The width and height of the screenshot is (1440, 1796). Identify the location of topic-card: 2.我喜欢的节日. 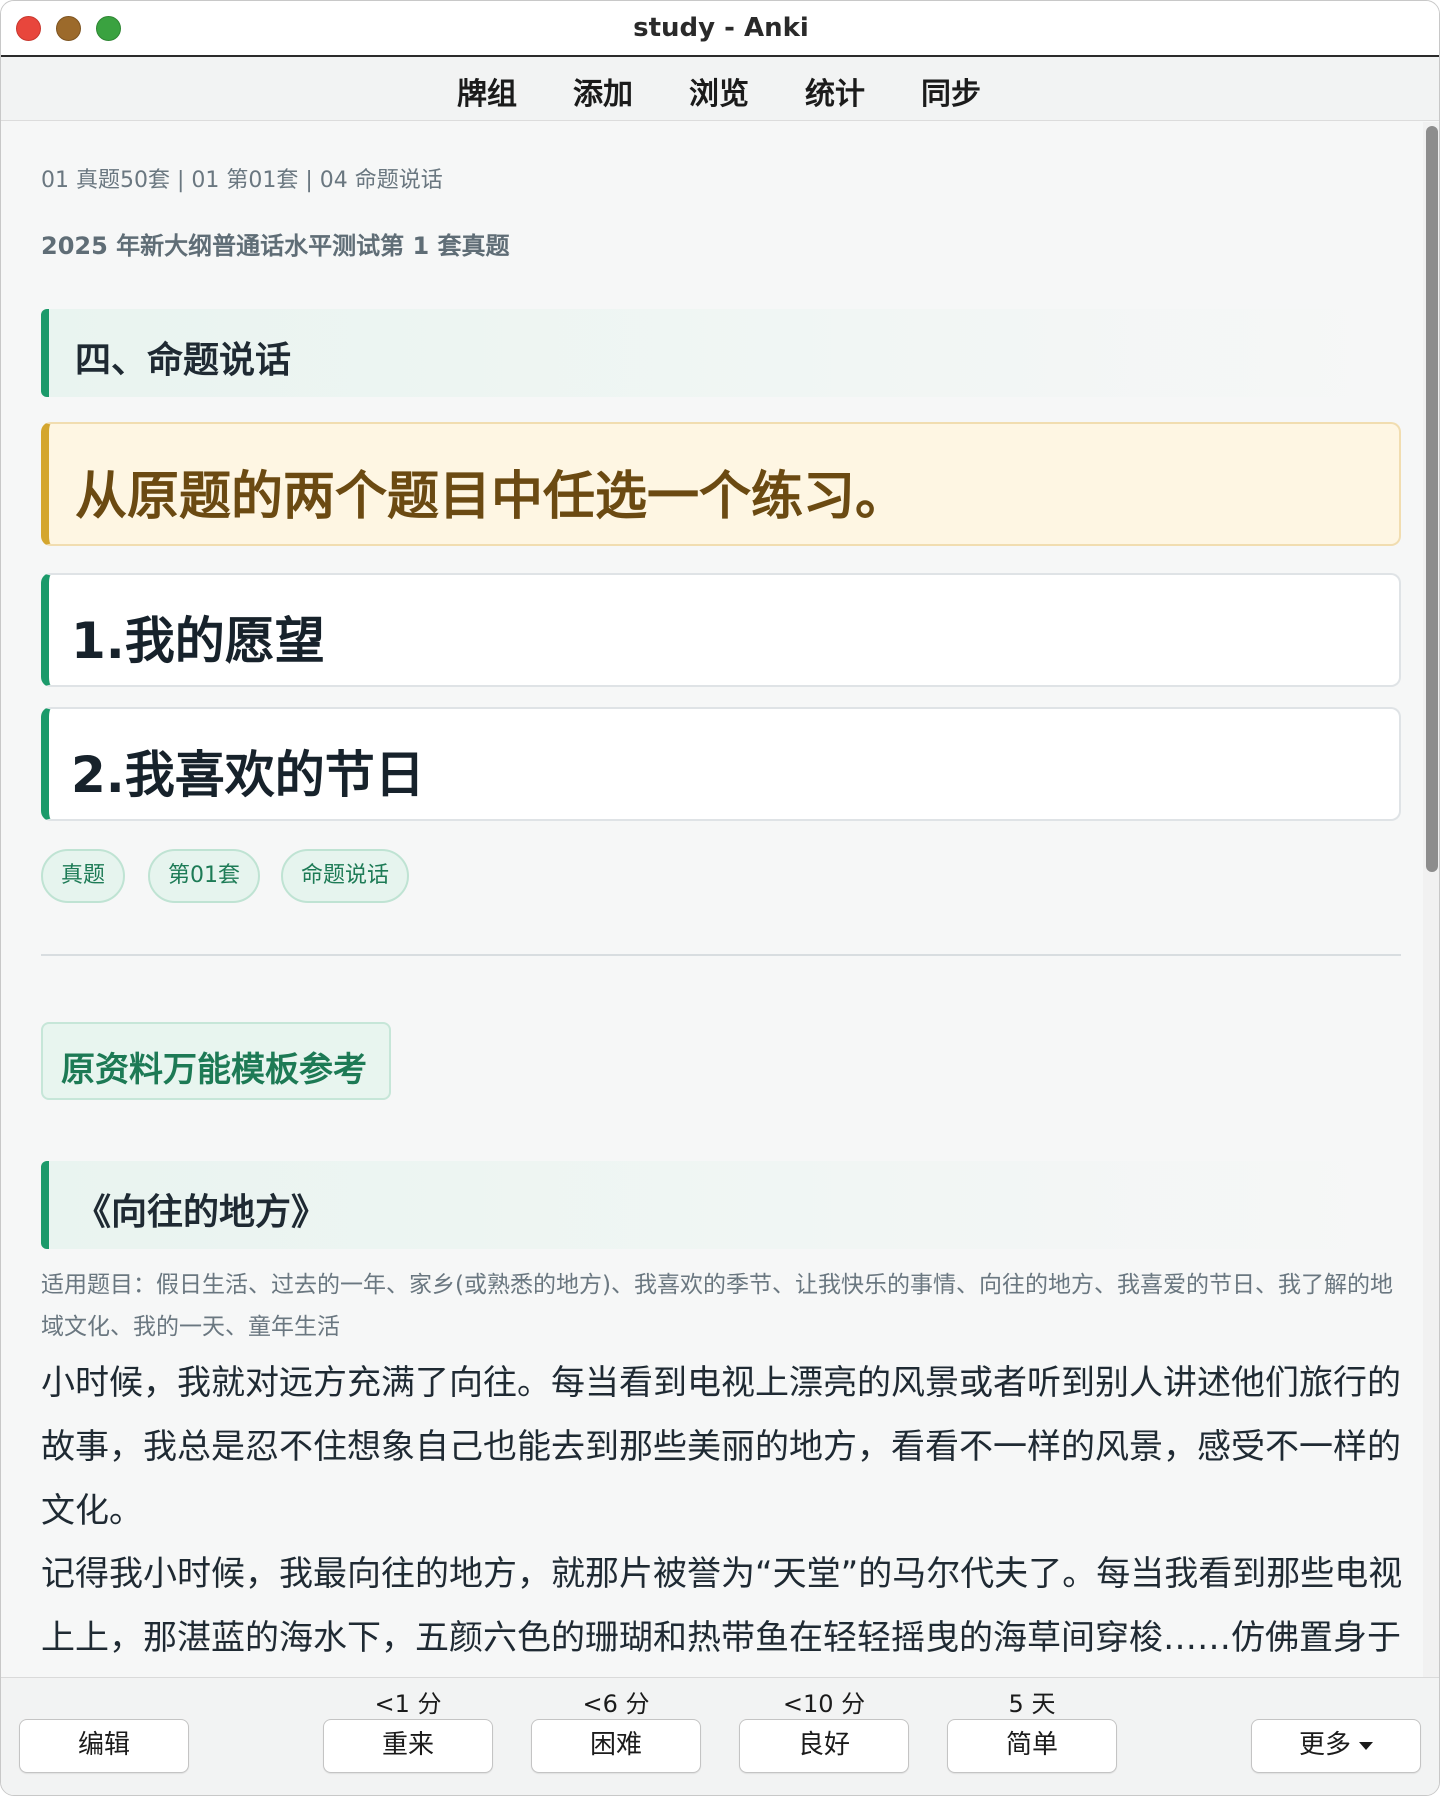
(721, 764).